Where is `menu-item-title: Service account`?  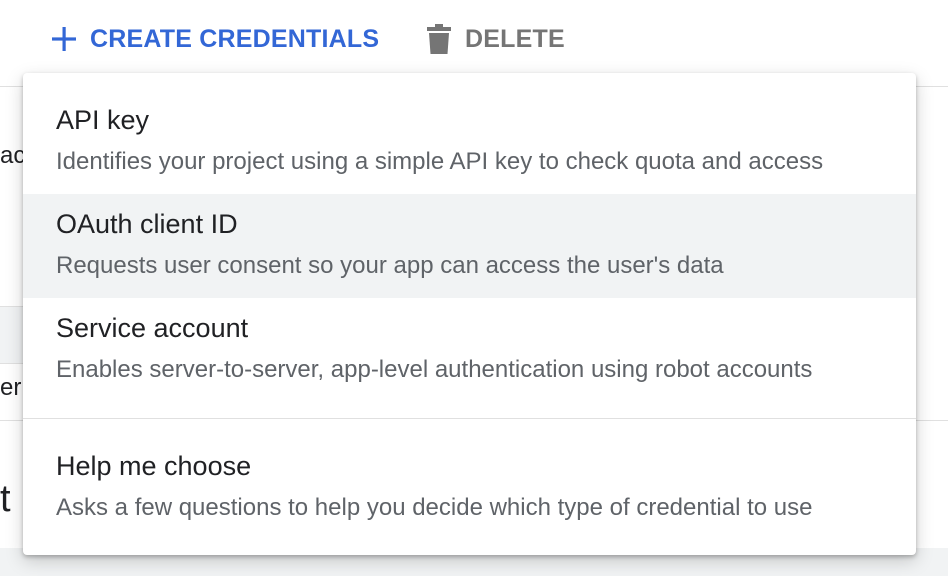 menu-item-title: Service account is located at coordinates (152, 328).